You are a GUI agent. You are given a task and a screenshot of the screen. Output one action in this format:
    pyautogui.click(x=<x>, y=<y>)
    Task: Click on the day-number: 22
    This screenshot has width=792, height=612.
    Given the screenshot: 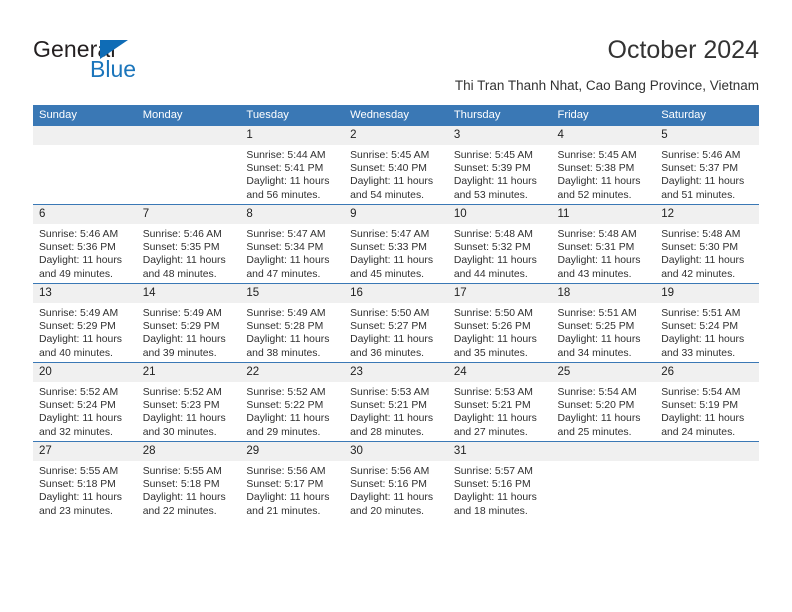 What is the action you would take?
    pyautogui.click(x=292, y=372)
    